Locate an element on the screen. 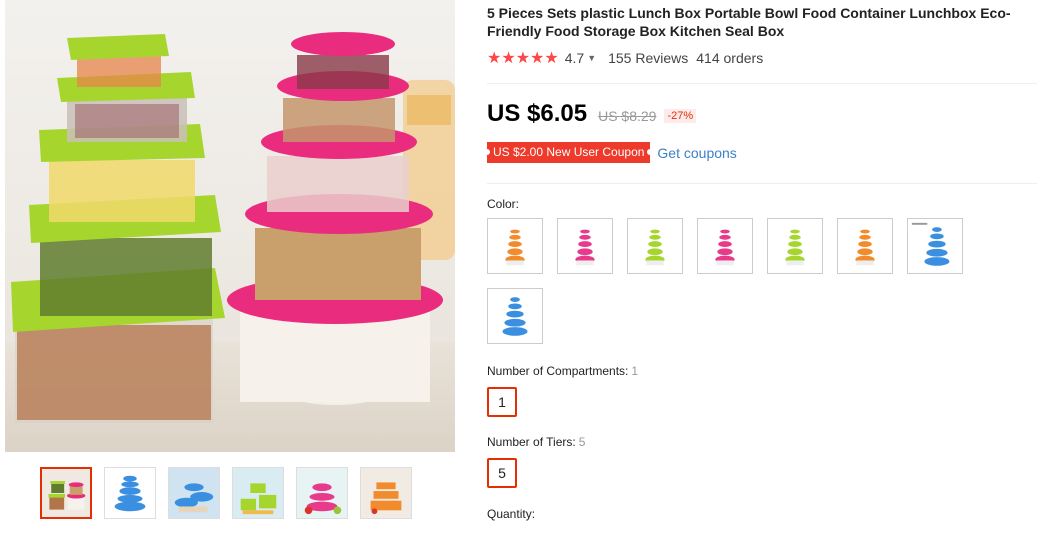 Image resolution: width=1064 pixels, height=534 pixels. color-swatch-green is located at coordinates (655, 246).